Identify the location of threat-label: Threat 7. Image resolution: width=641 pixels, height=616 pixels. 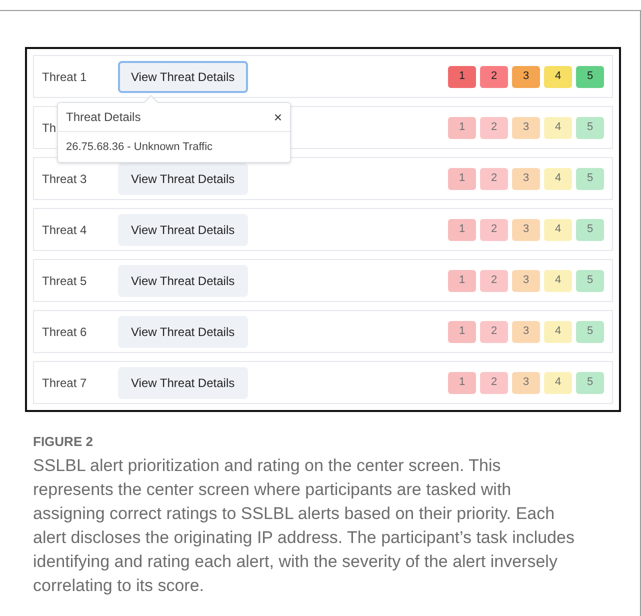
(65, 383).